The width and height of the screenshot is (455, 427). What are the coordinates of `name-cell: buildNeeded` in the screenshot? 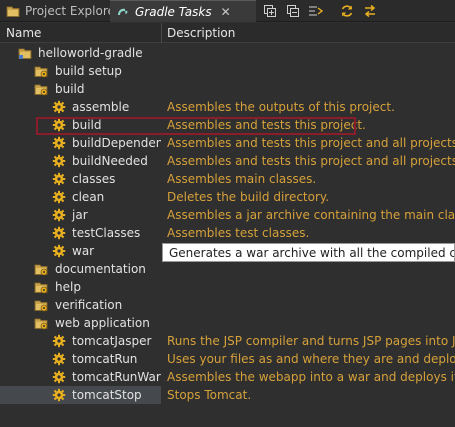 It's located at (80, 161).